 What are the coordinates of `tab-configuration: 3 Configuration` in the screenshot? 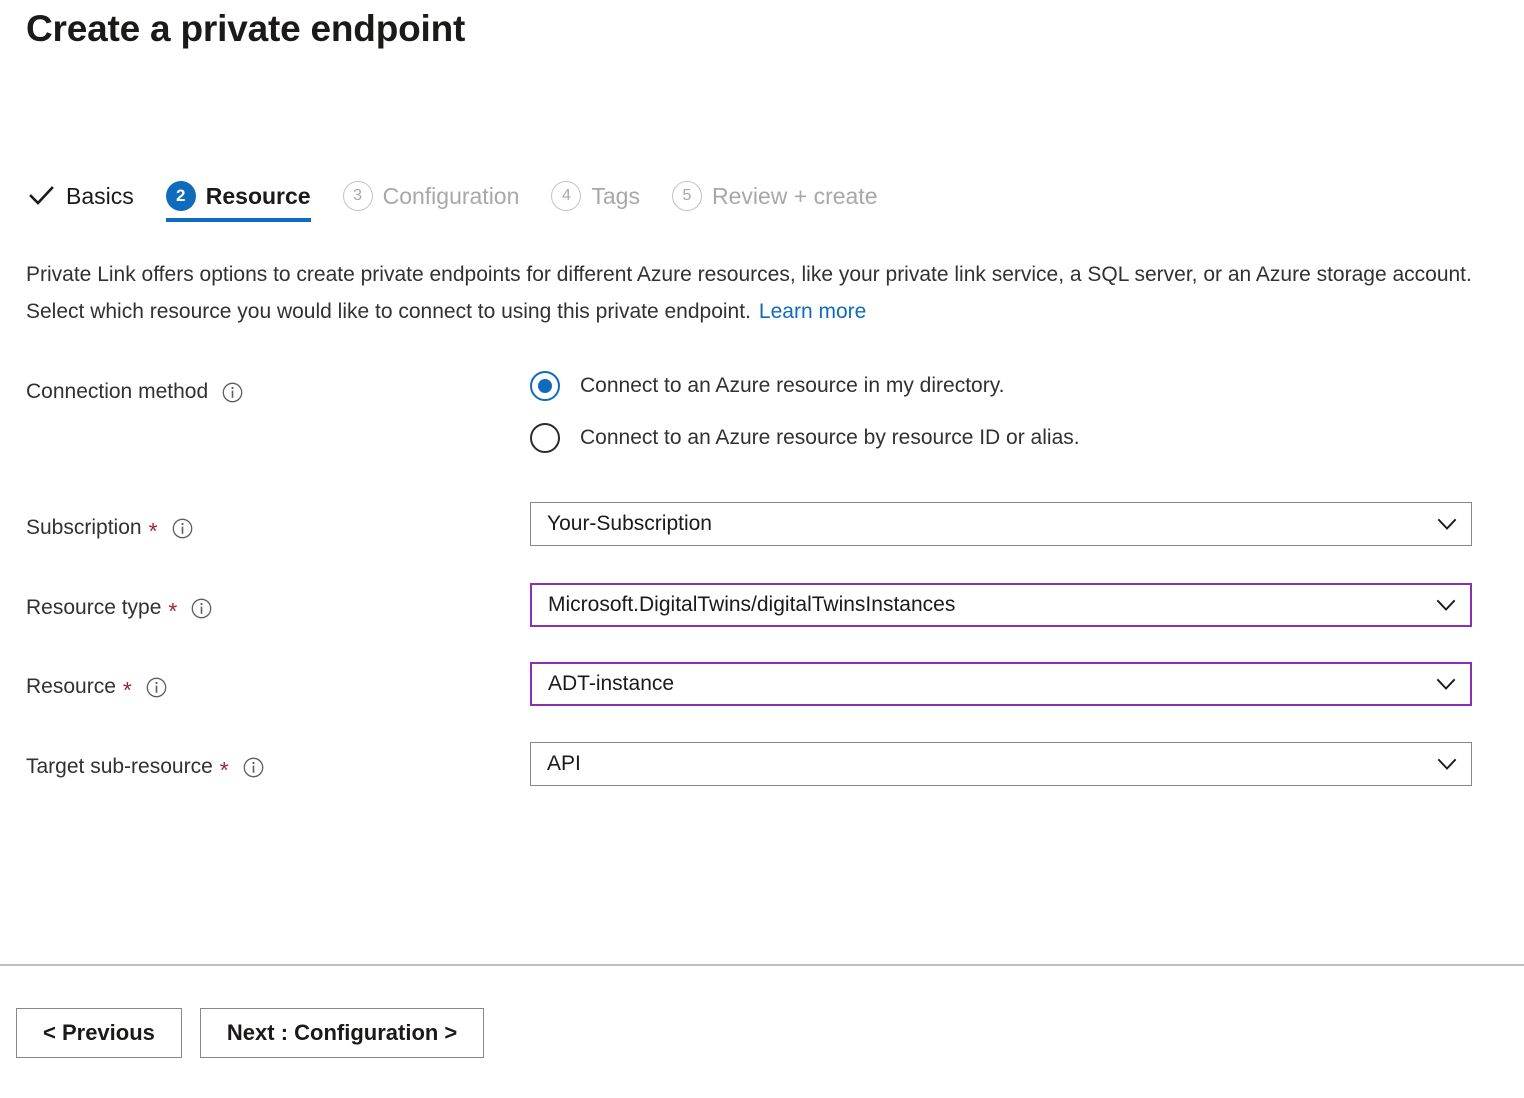 It's located at (431, 196).